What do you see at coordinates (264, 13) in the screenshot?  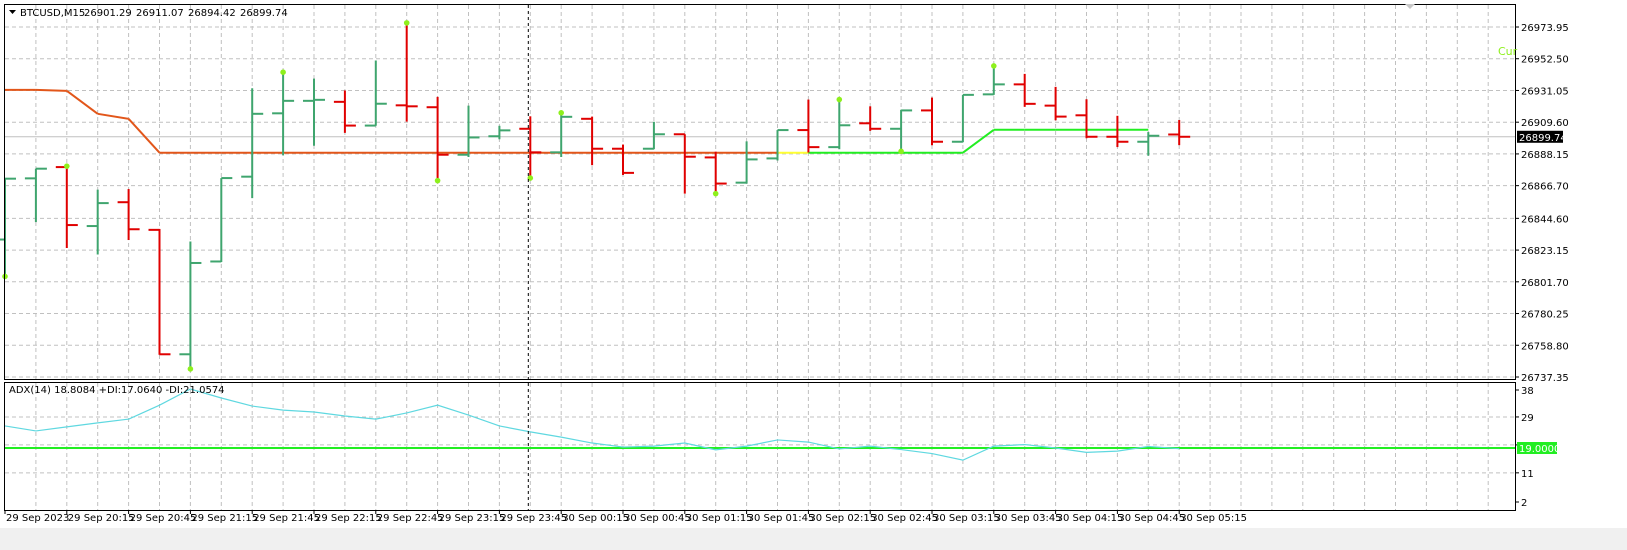 I see `close-value: 26899.74` at bounding box center [264, 13].